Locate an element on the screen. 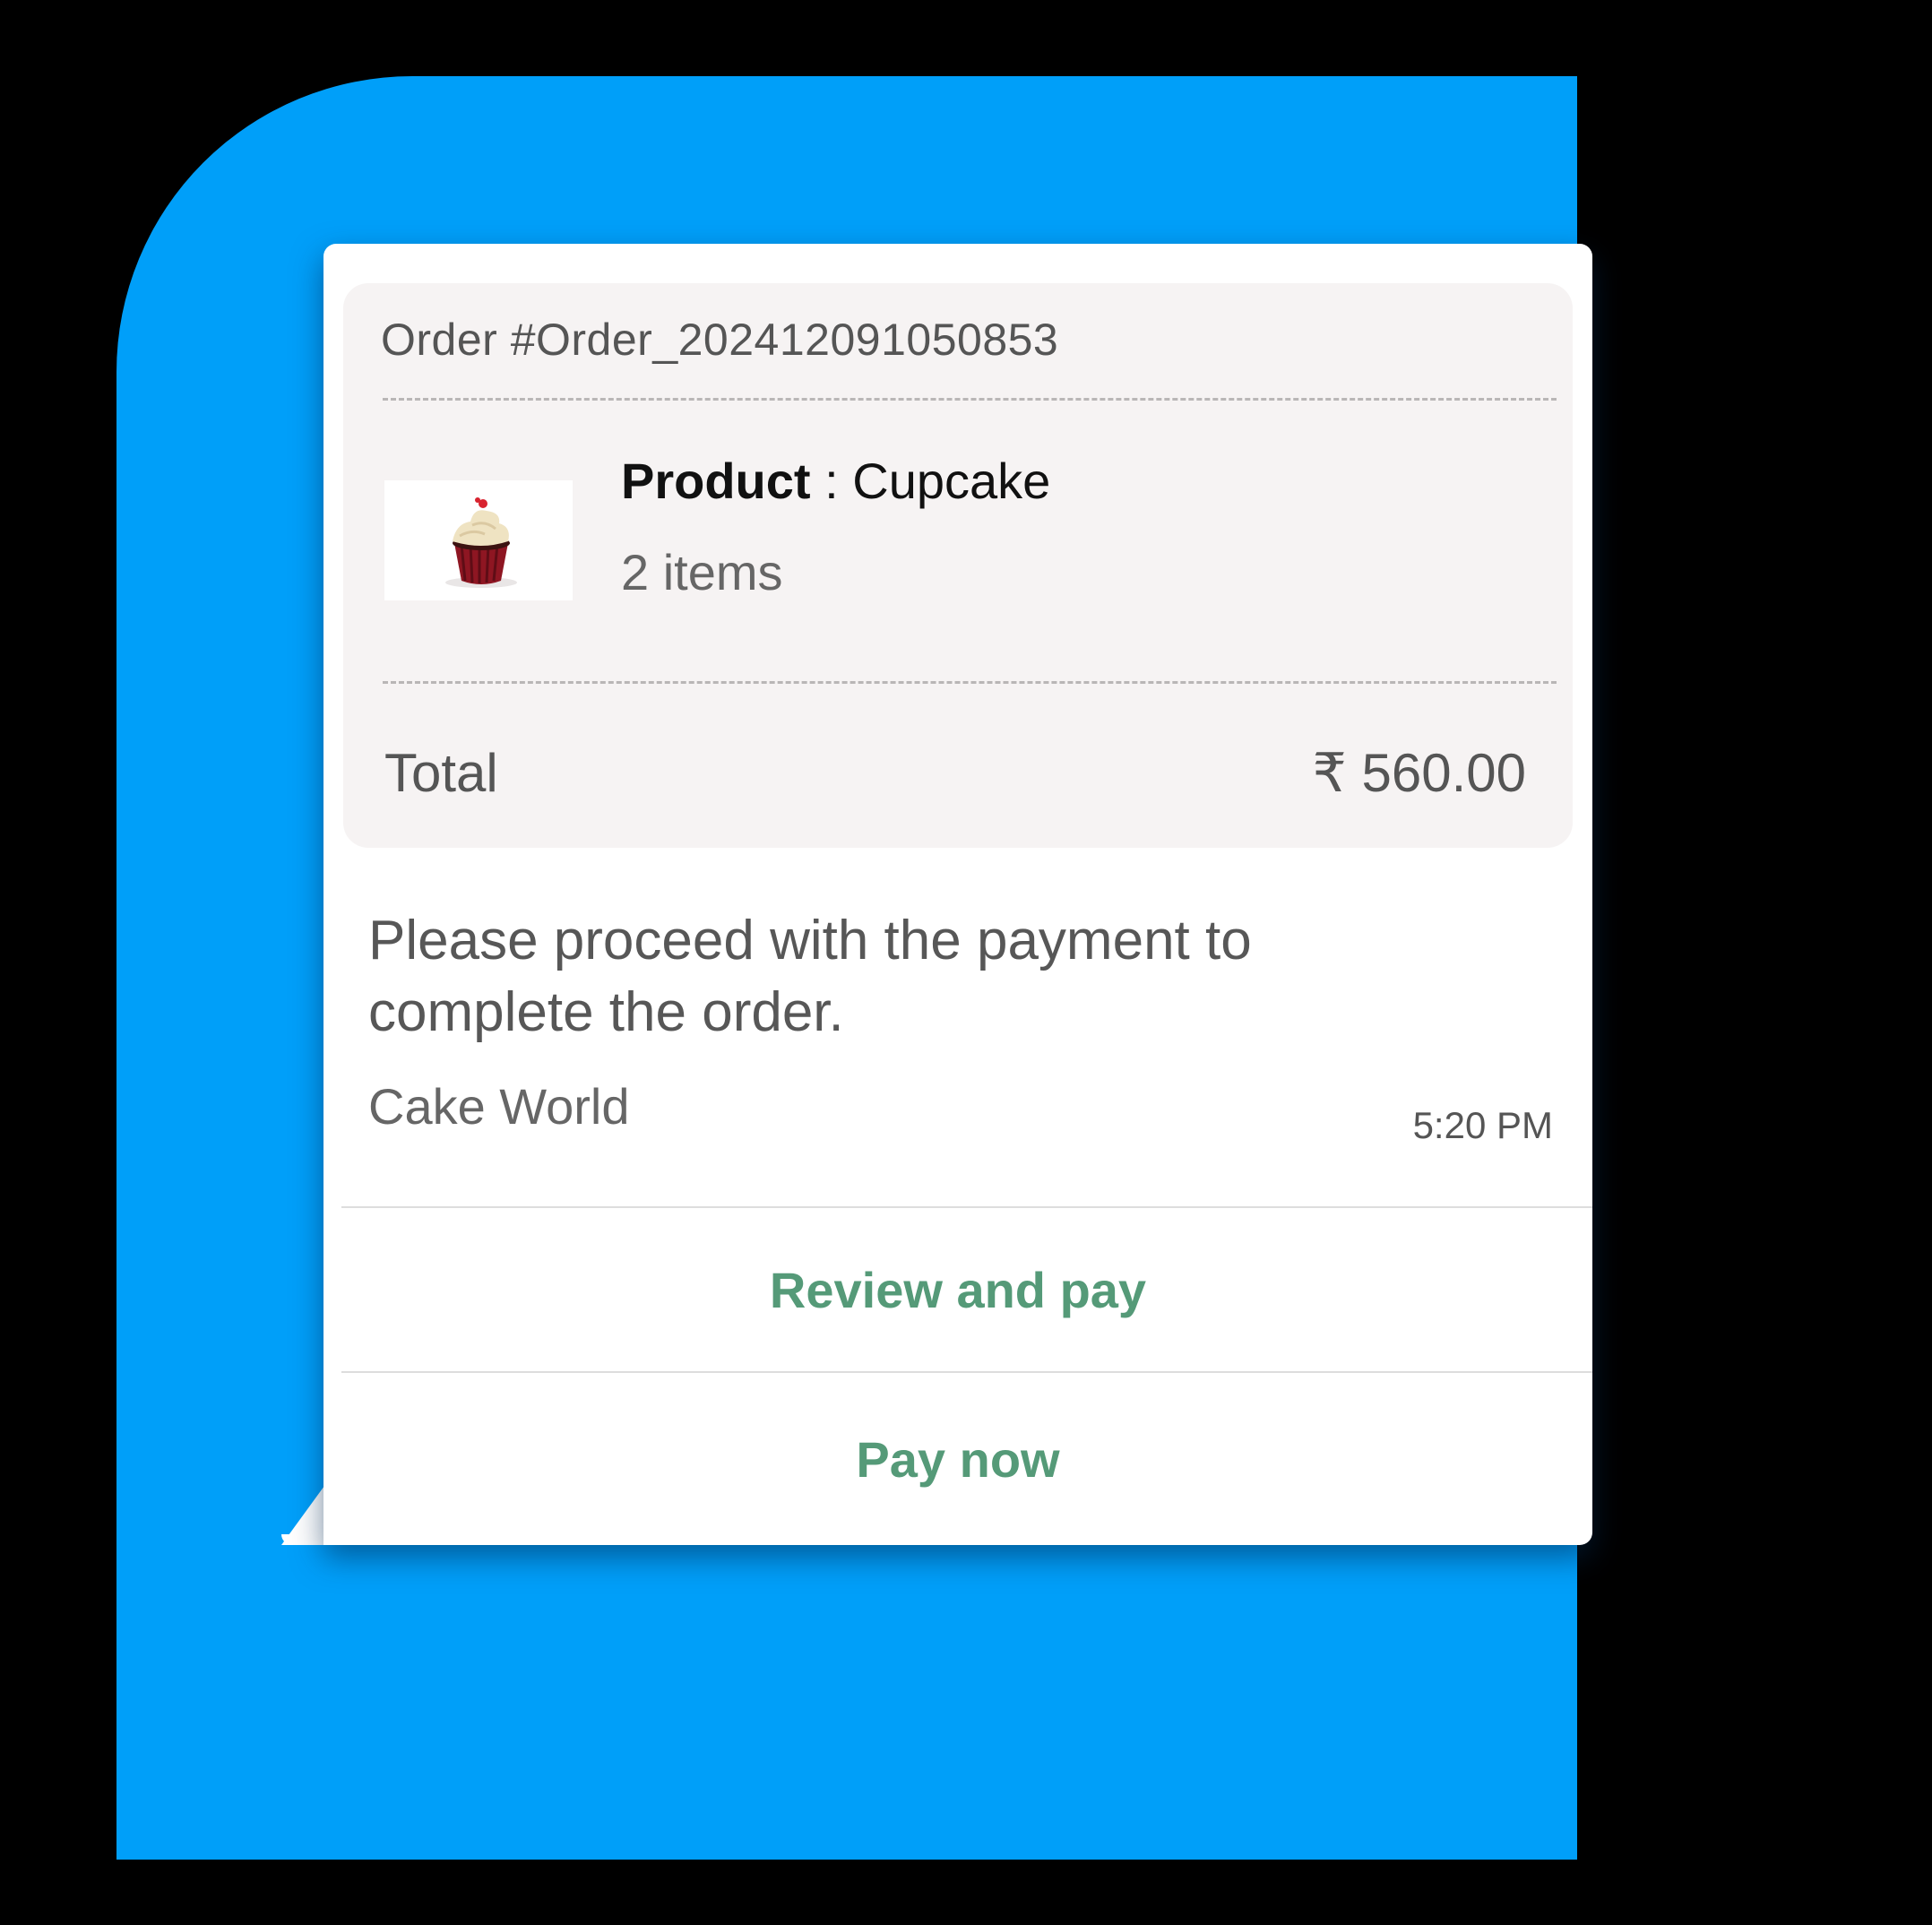 The width and height of the screenshot is (1932, 1925). order-title: Order #Order_202412091050853 is located at coordinates (720, 340).